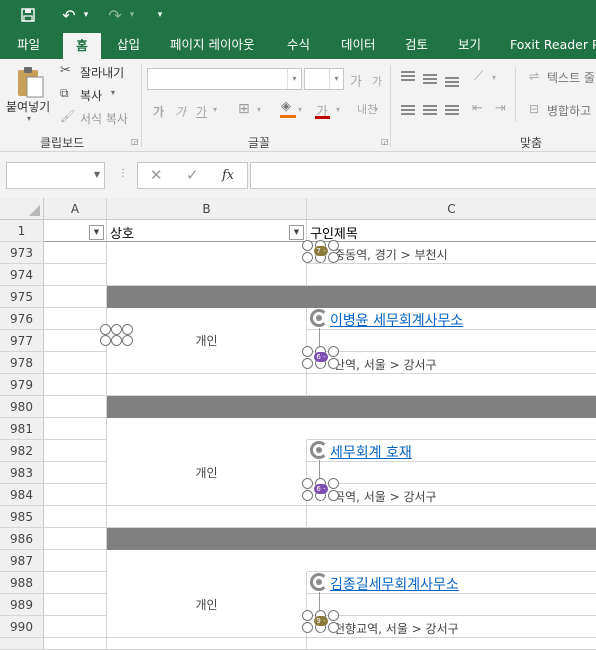  What do you see at coordinates (28, 106) in the screenshot?
I see `paste-button: 붙여넣기` at bounding box center [28, 106].